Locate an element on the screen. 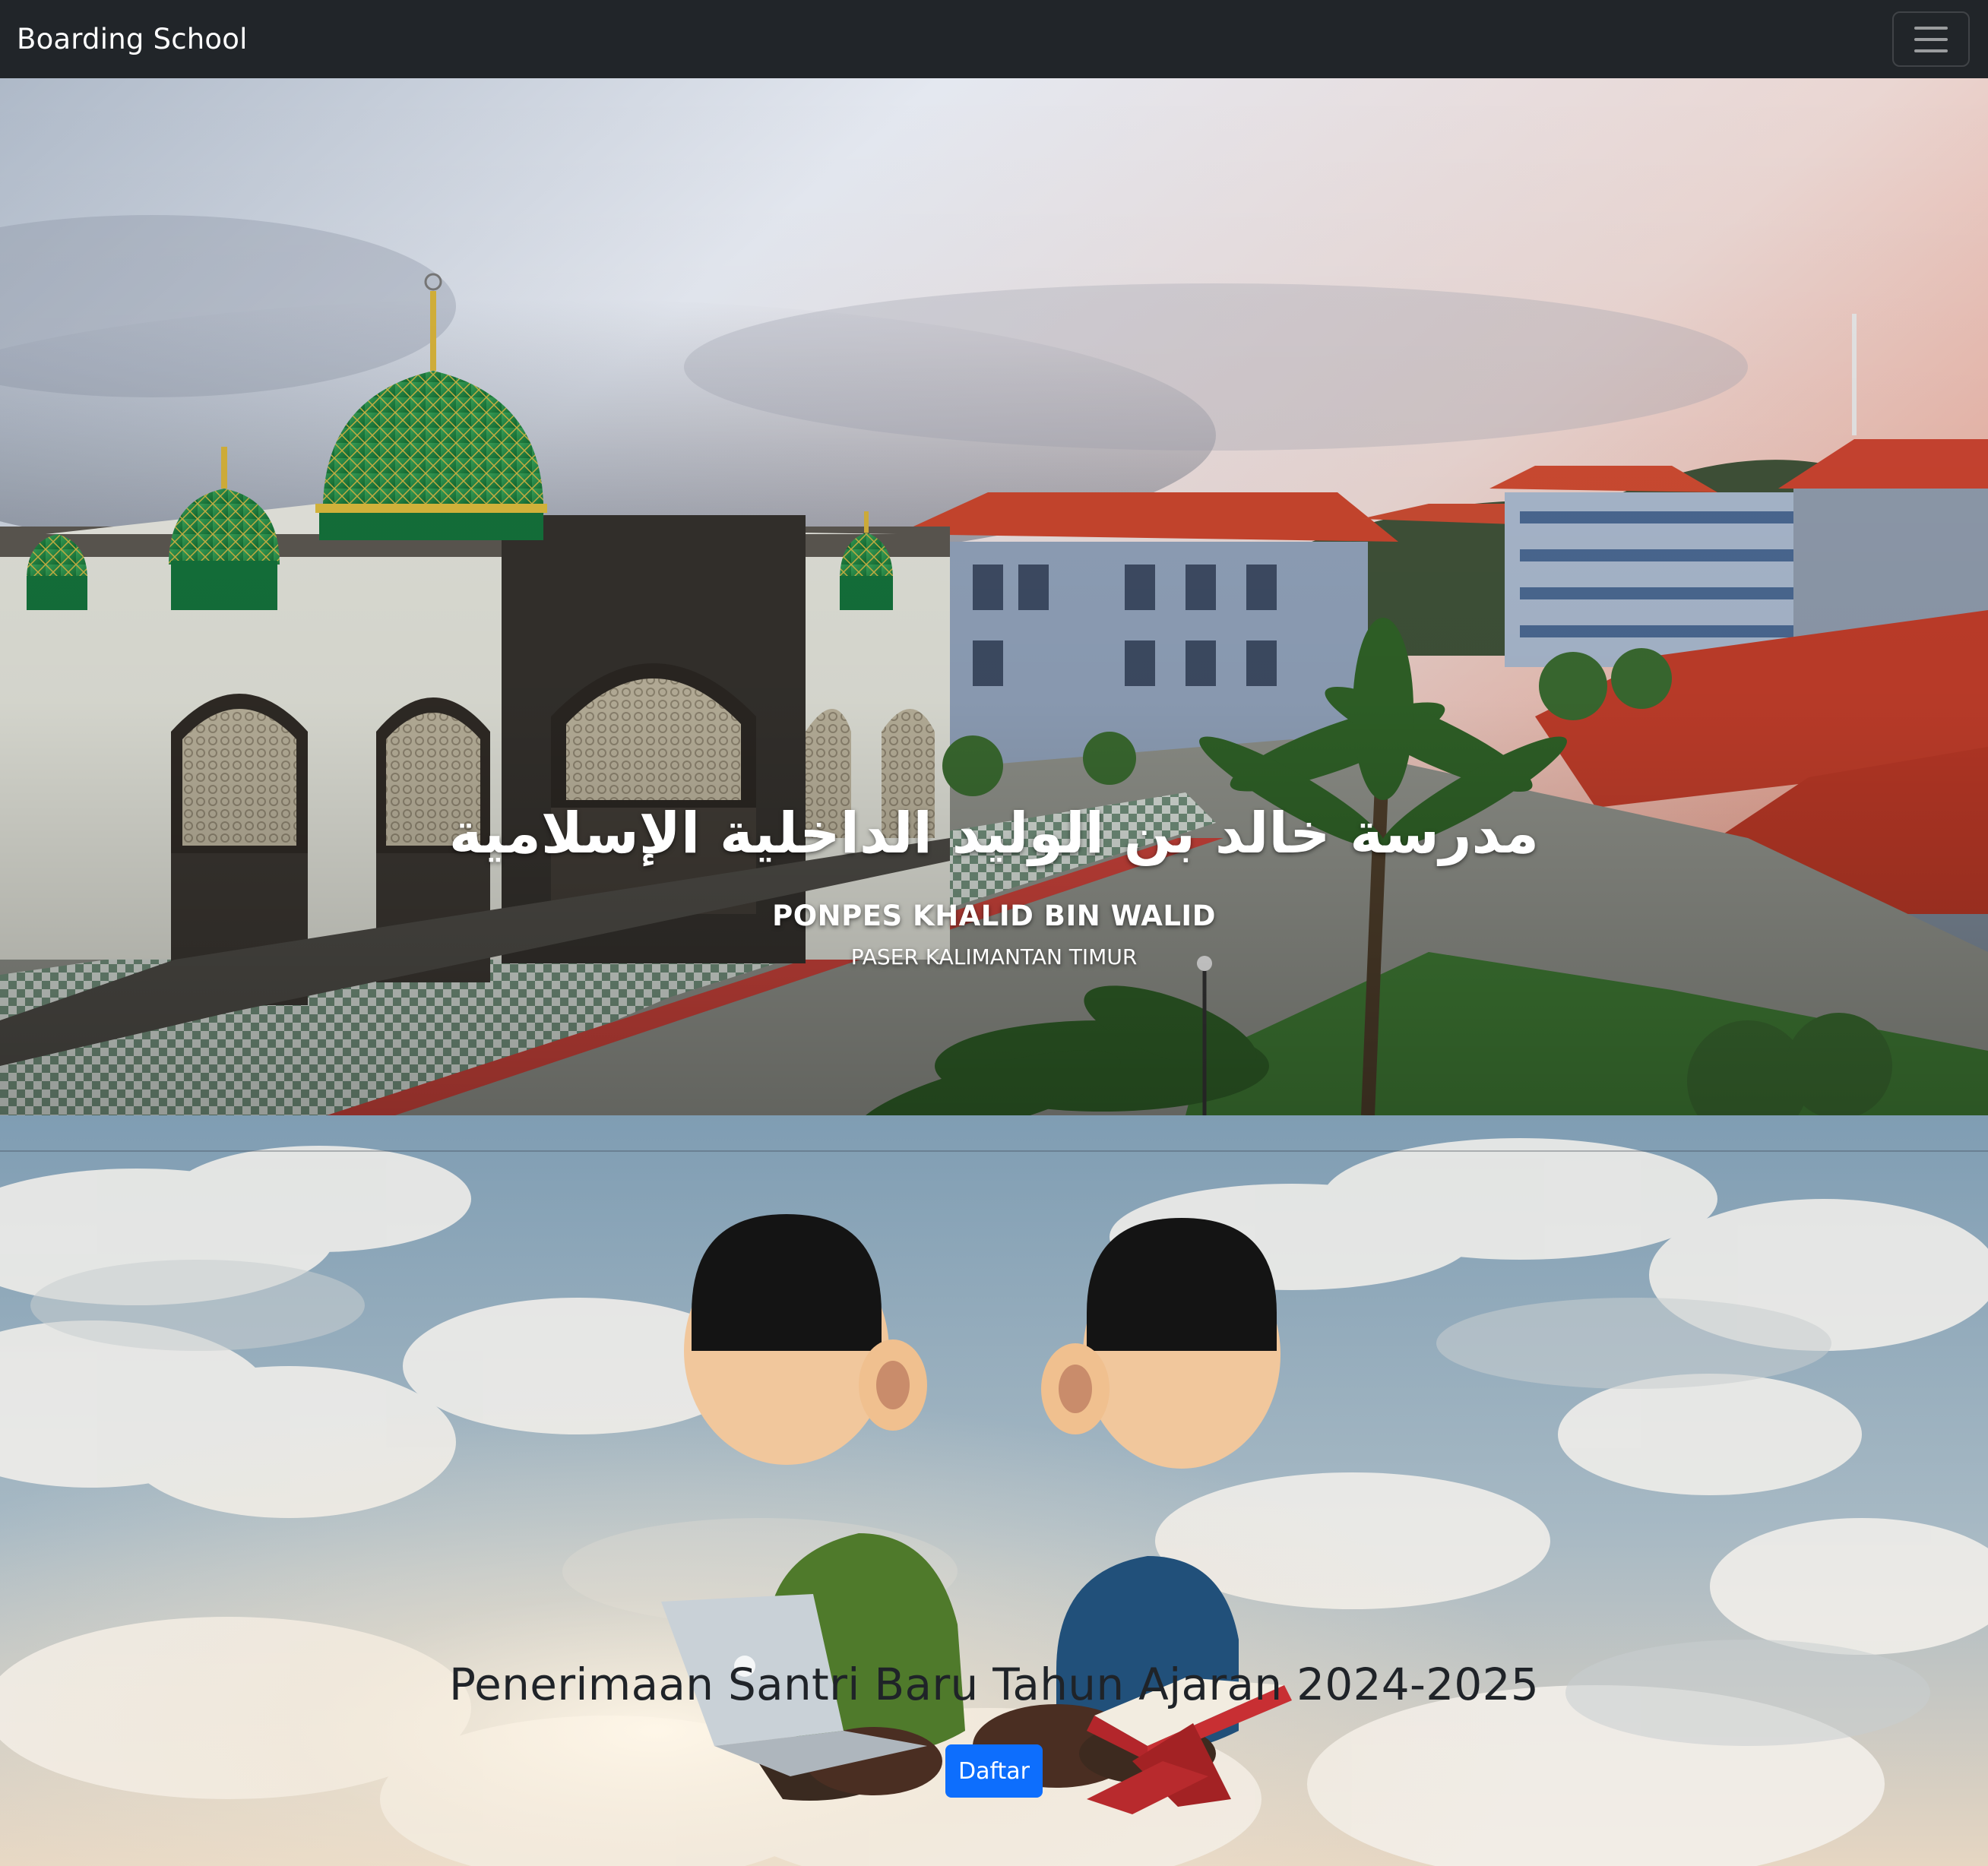 This screenshot has width=1988, height=1866. navbar-toggler-button is located at coordinates (1931, 39).